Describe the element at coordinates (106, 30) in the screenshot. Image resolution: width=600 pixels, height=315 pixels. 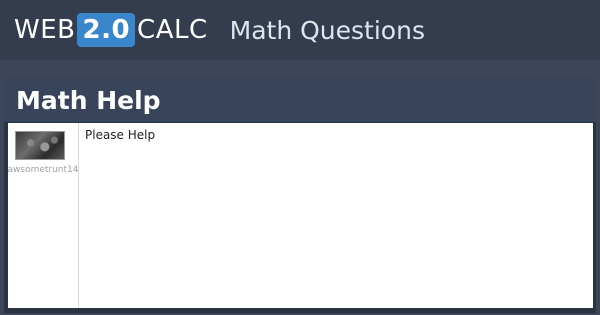
I see `logo-version-badge: 2.0` at that location.